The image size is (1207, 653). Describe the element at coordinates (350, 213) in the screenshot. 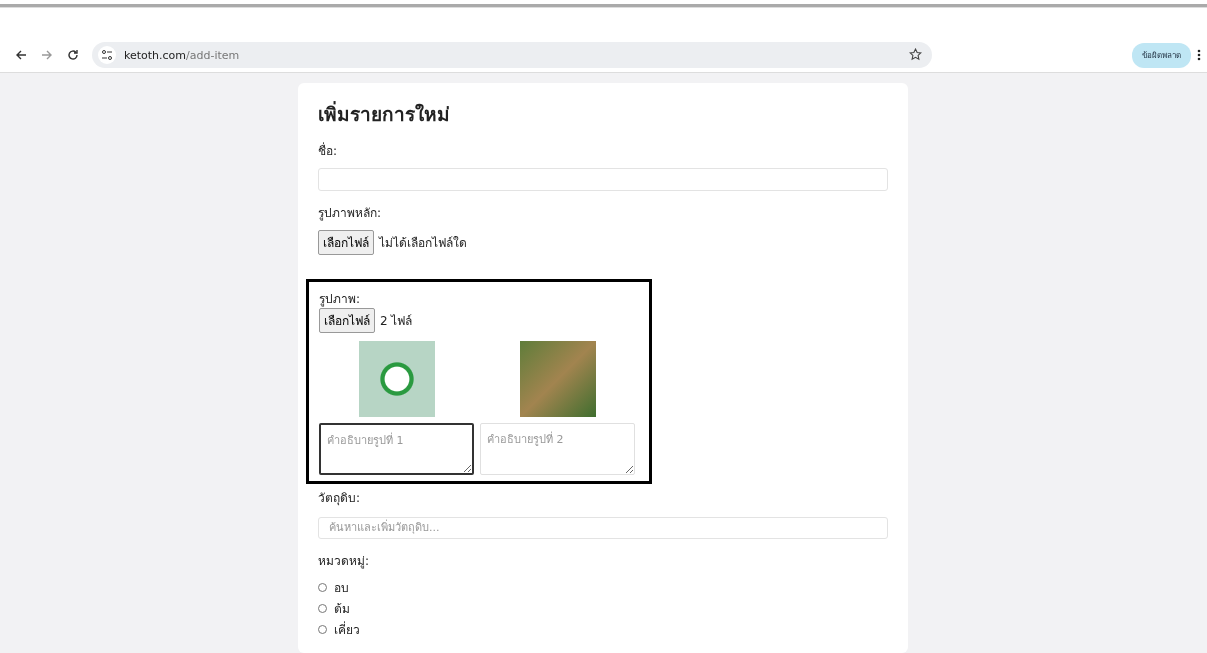

I see `field-label: รูปภาพหลัก:` at that location.